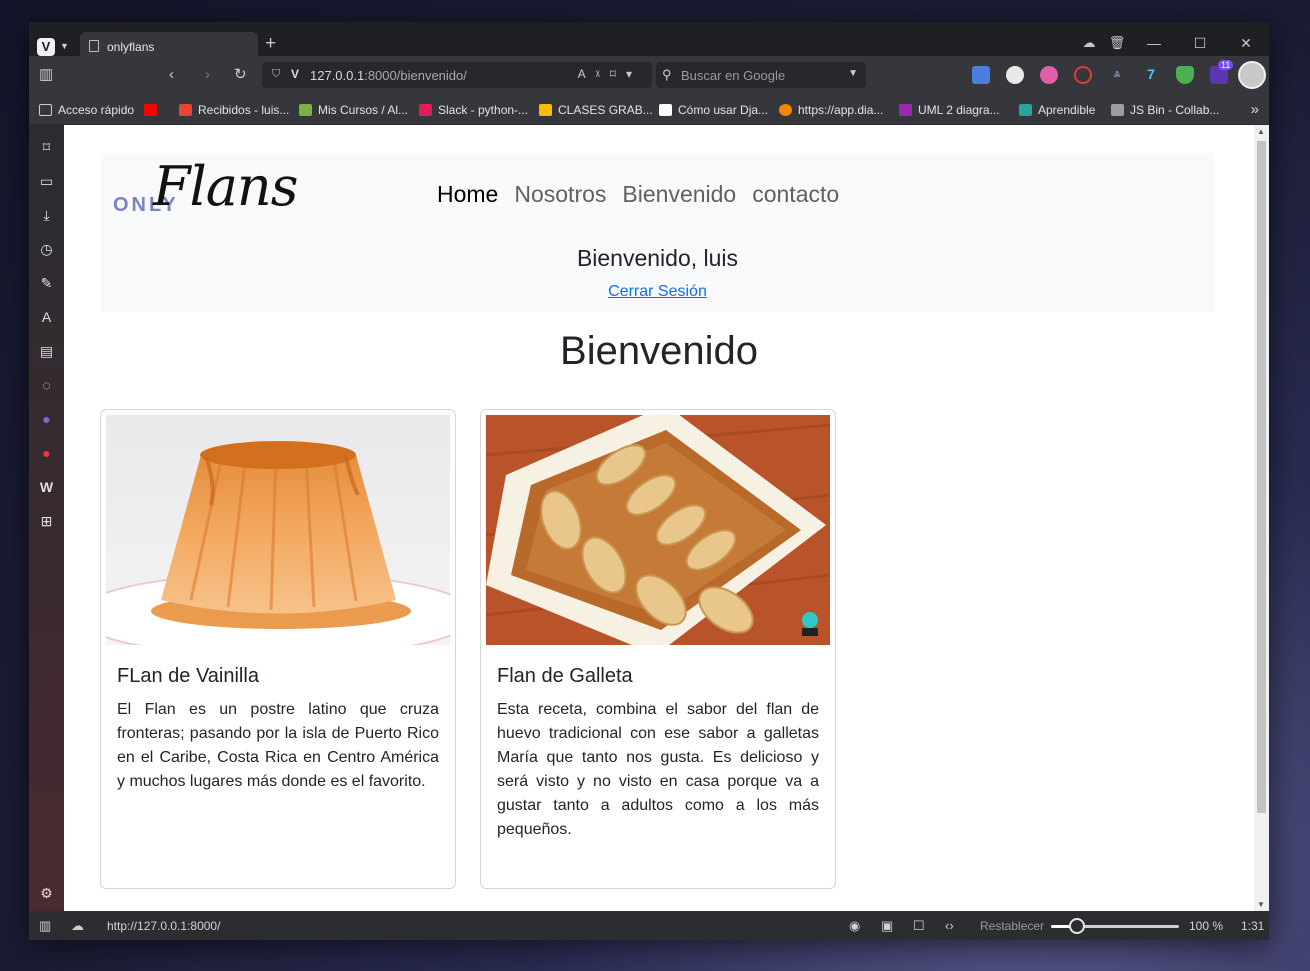  Describe the element at coordinates (1261, 131) in the screenshot. I see `scroll-up-icon: ▲` at that location.